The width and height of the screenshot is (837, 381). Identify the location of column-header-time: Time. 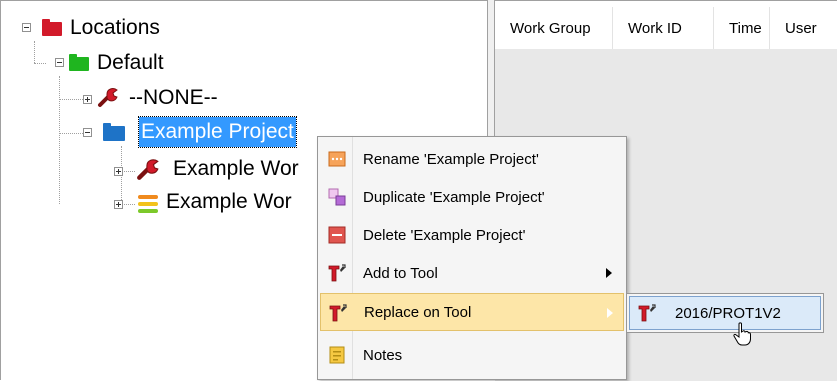
(742, 28).